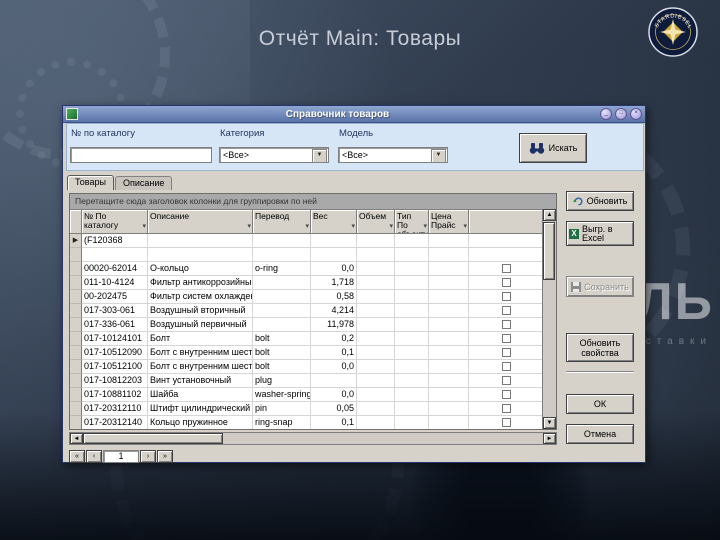 This screenshot has width=720, height=540. Describe the element at coordinates (334, 353) in the screenshot. I see `cell-weight: 0,1` at that location.